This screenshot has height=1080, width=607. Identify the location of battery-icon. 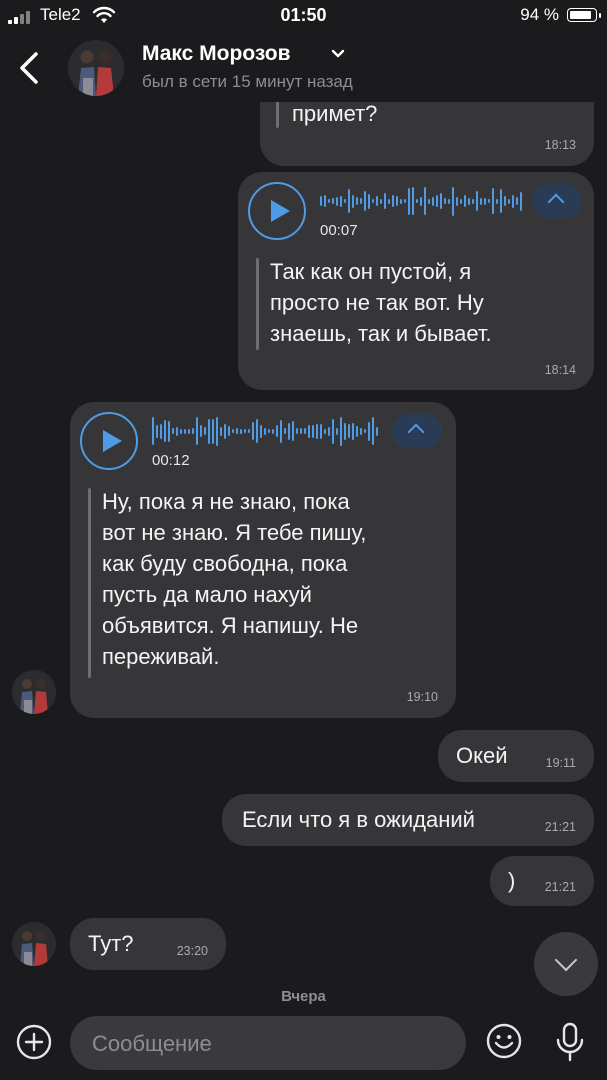
(584, 15).